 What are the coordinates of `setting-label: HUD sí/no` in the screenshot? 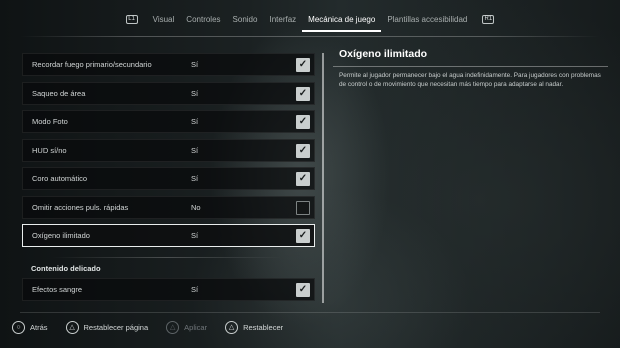 It's located at (49, 150).